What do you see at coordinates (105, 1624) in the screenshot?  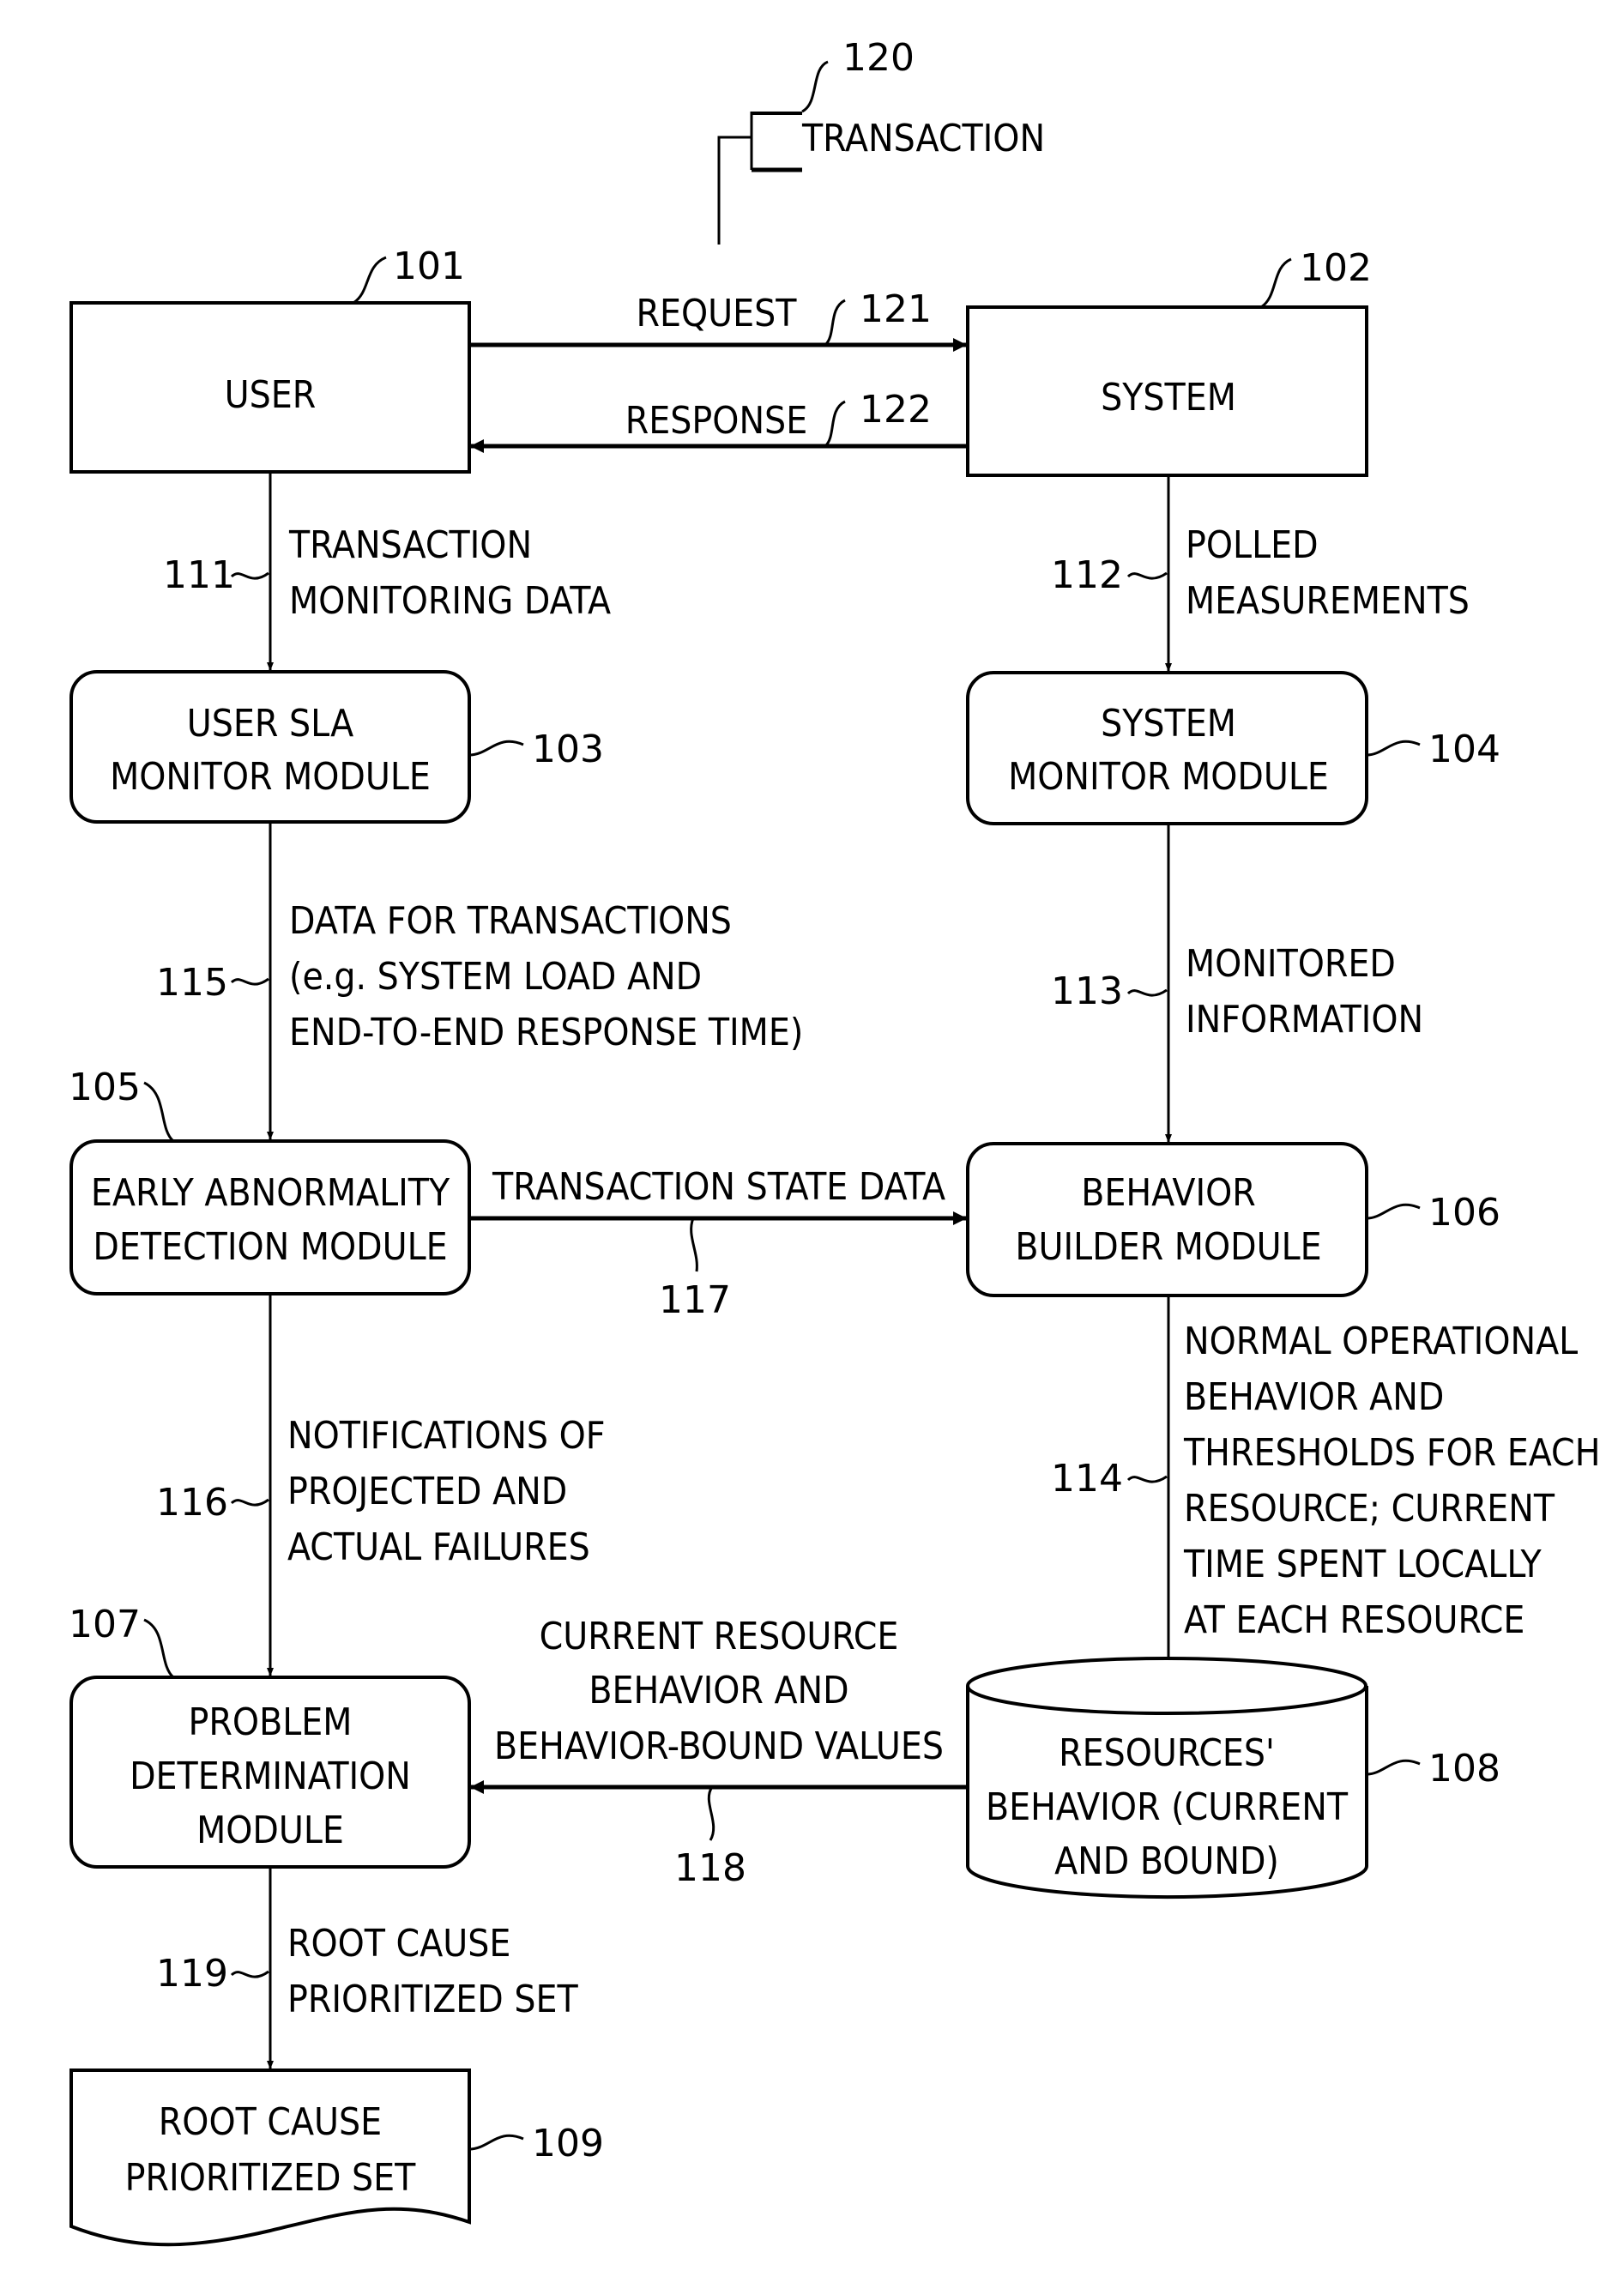 I see `ref-107: 107` at bounding box center [105, 1624].